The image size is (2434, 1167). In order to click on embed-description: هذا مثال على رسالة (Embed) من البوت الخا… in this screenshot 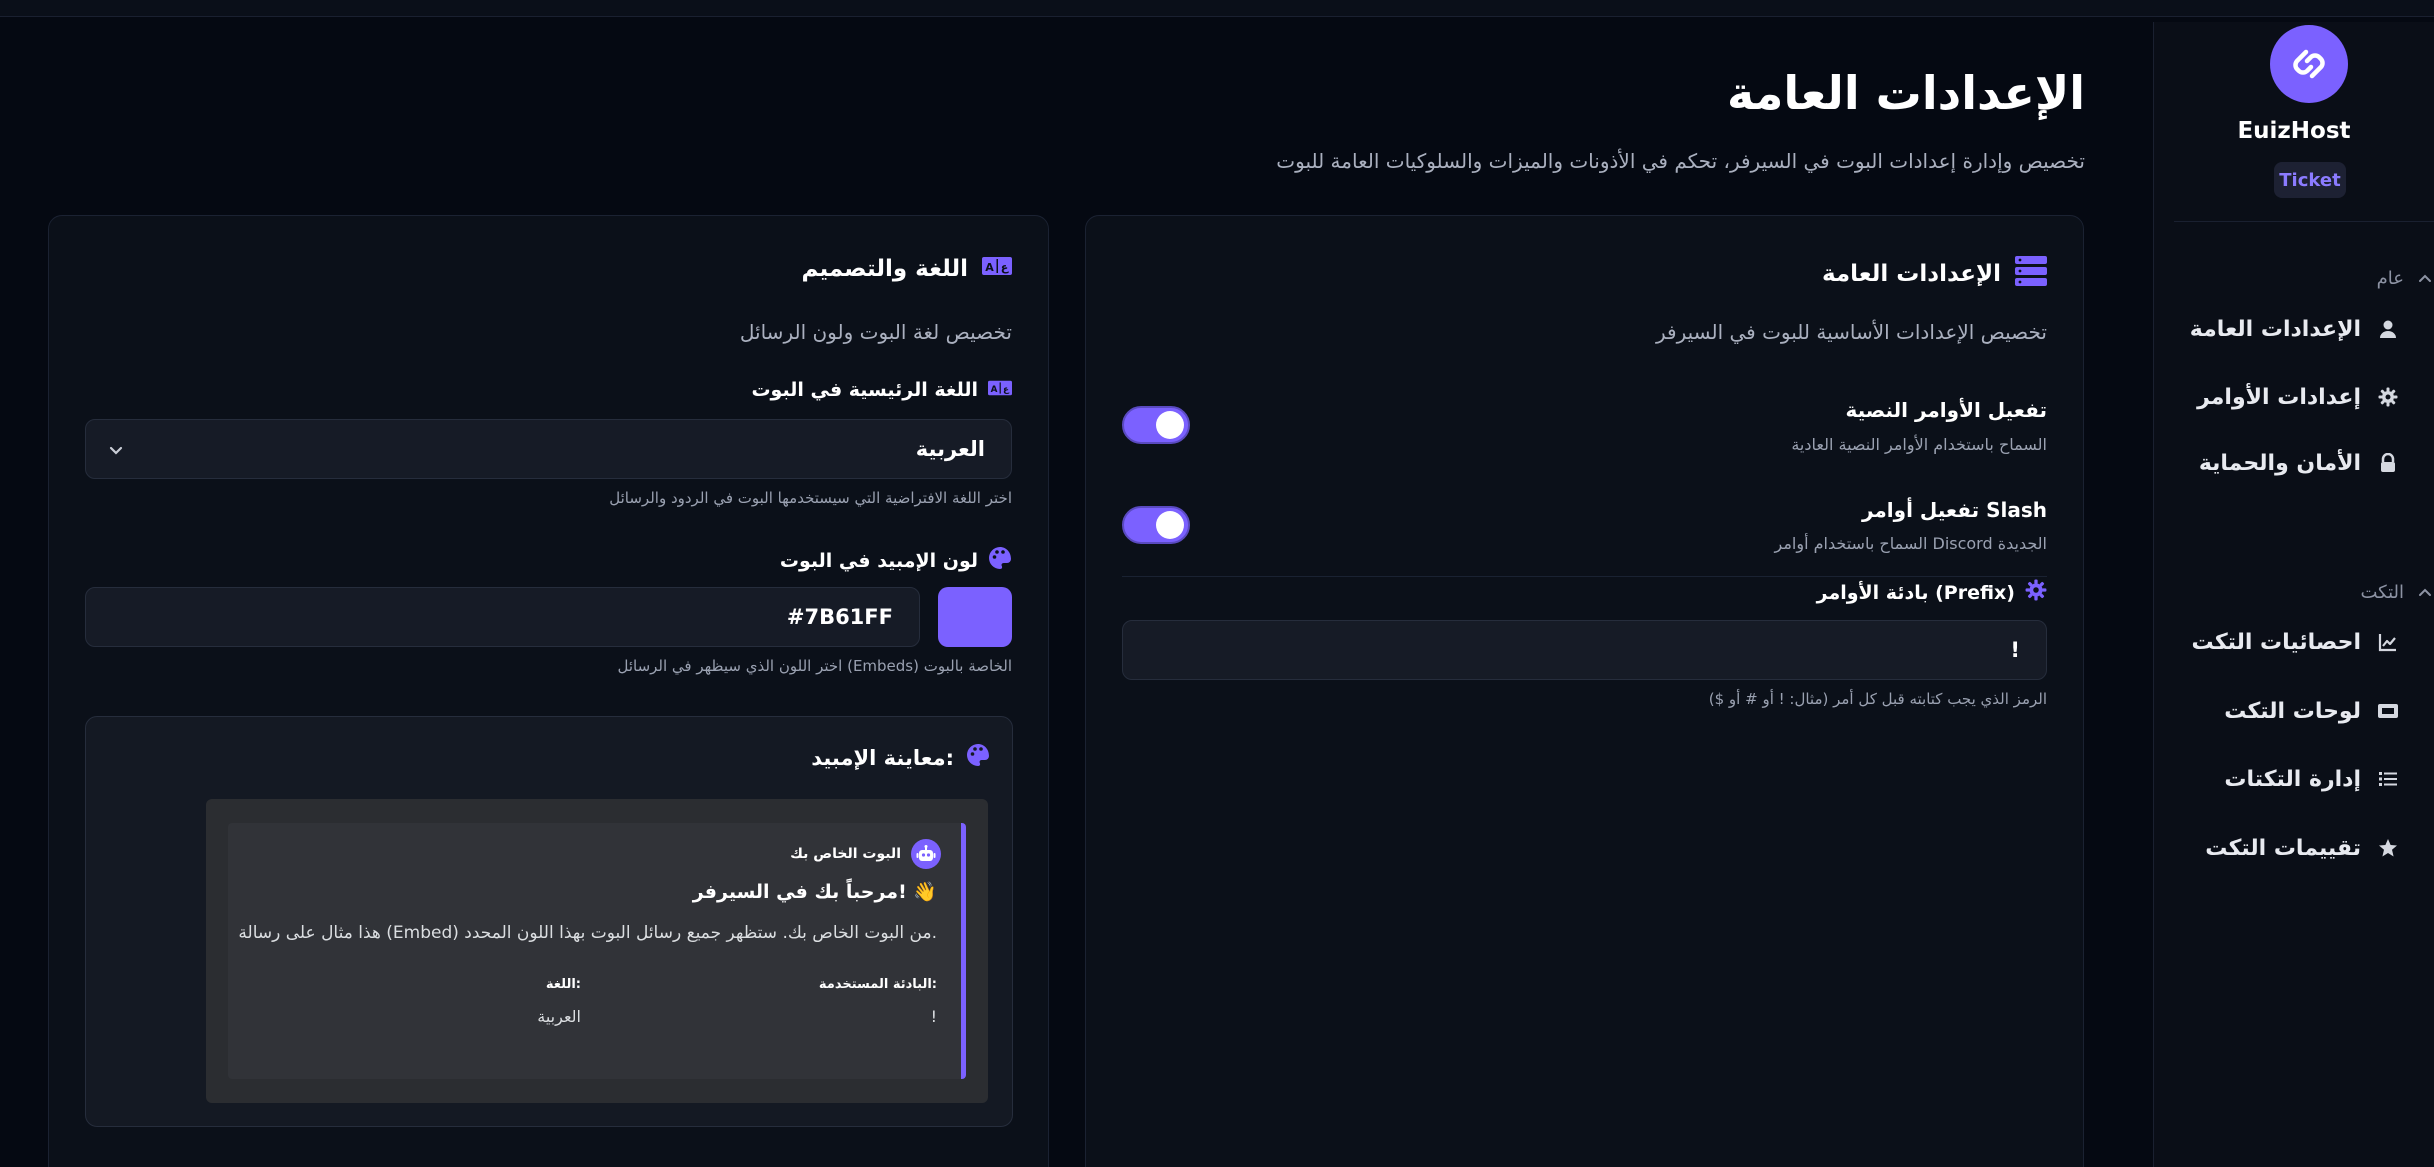, I will do `click(587, 933)`.